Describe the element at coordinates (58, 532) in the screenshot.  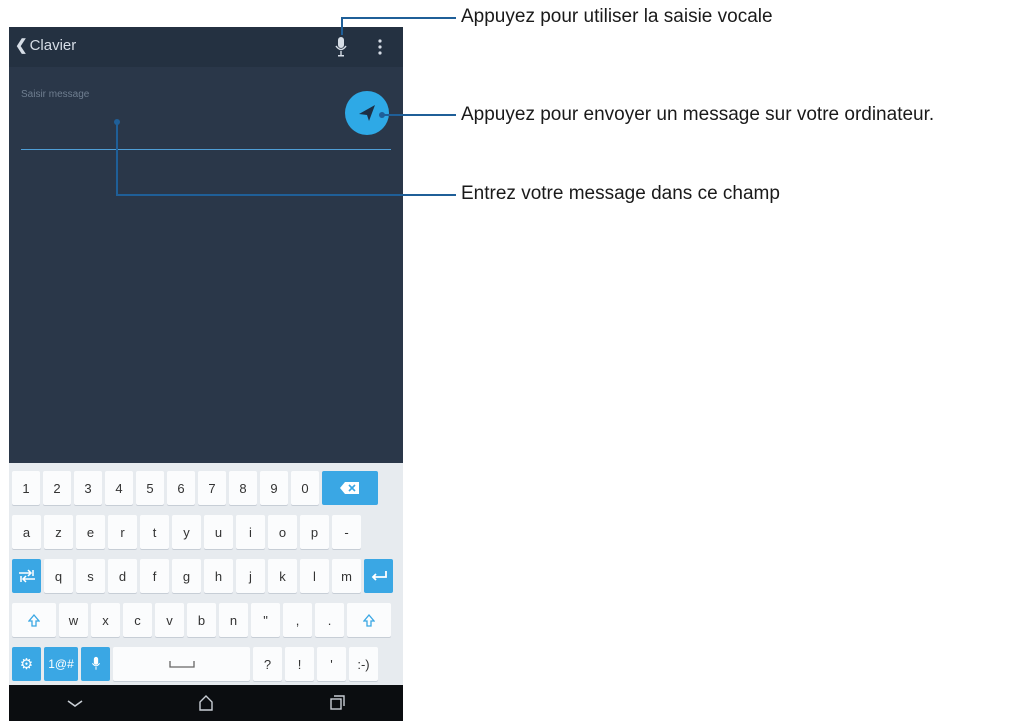
I see `key: z` at that location.